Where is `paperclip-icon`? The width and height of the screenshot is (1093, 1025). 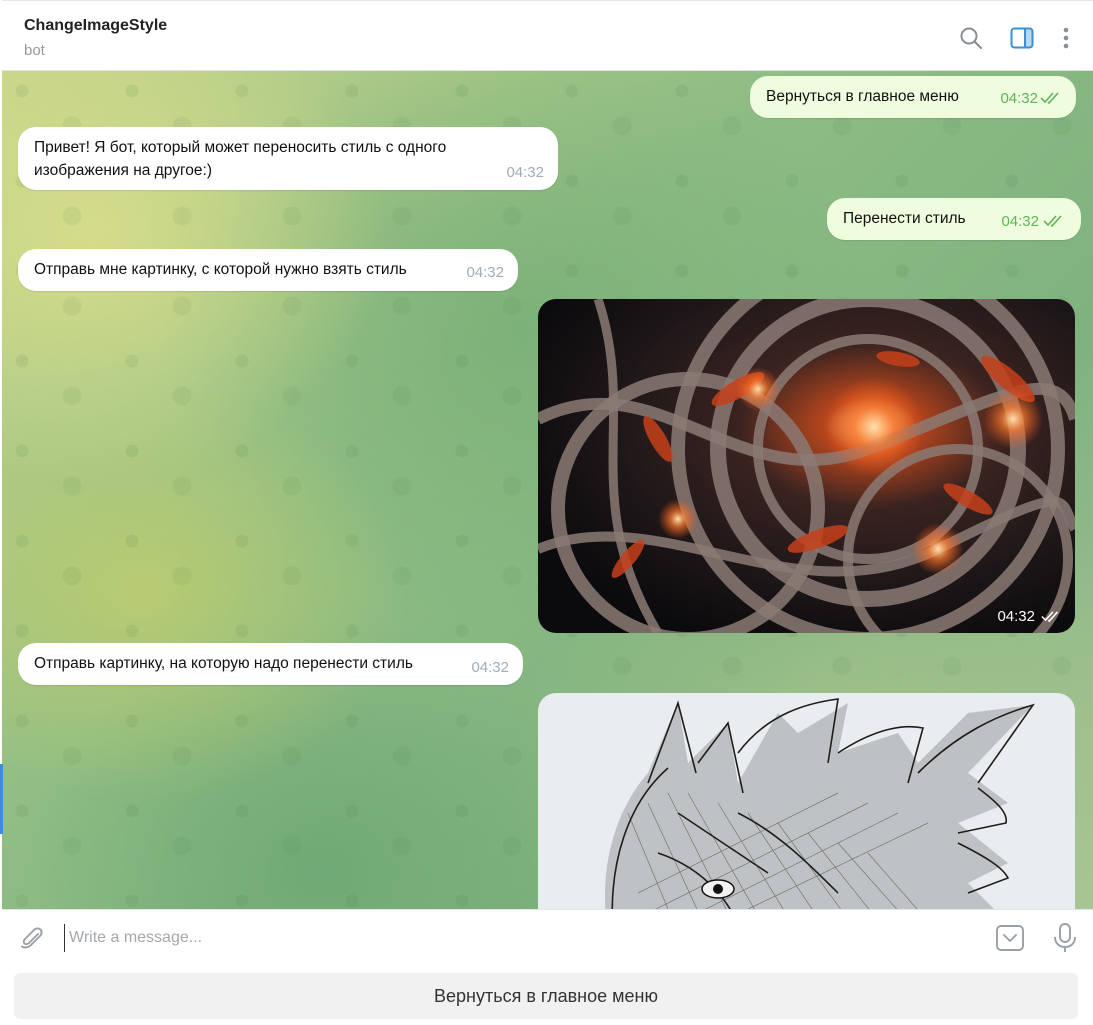 paperclip-icon is located at coordinates (32, 938).